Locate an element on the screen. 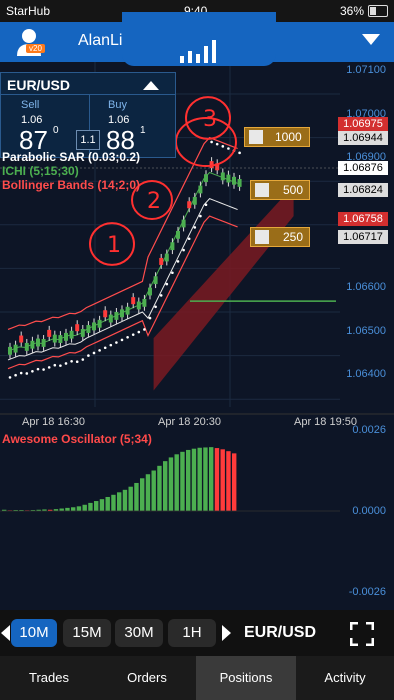 Image resolution: width=394 pixels, height=700 pixels. timeframe-bar: 10M 15M 30M 1H EUR/USD is located at coordinates (197, 633).